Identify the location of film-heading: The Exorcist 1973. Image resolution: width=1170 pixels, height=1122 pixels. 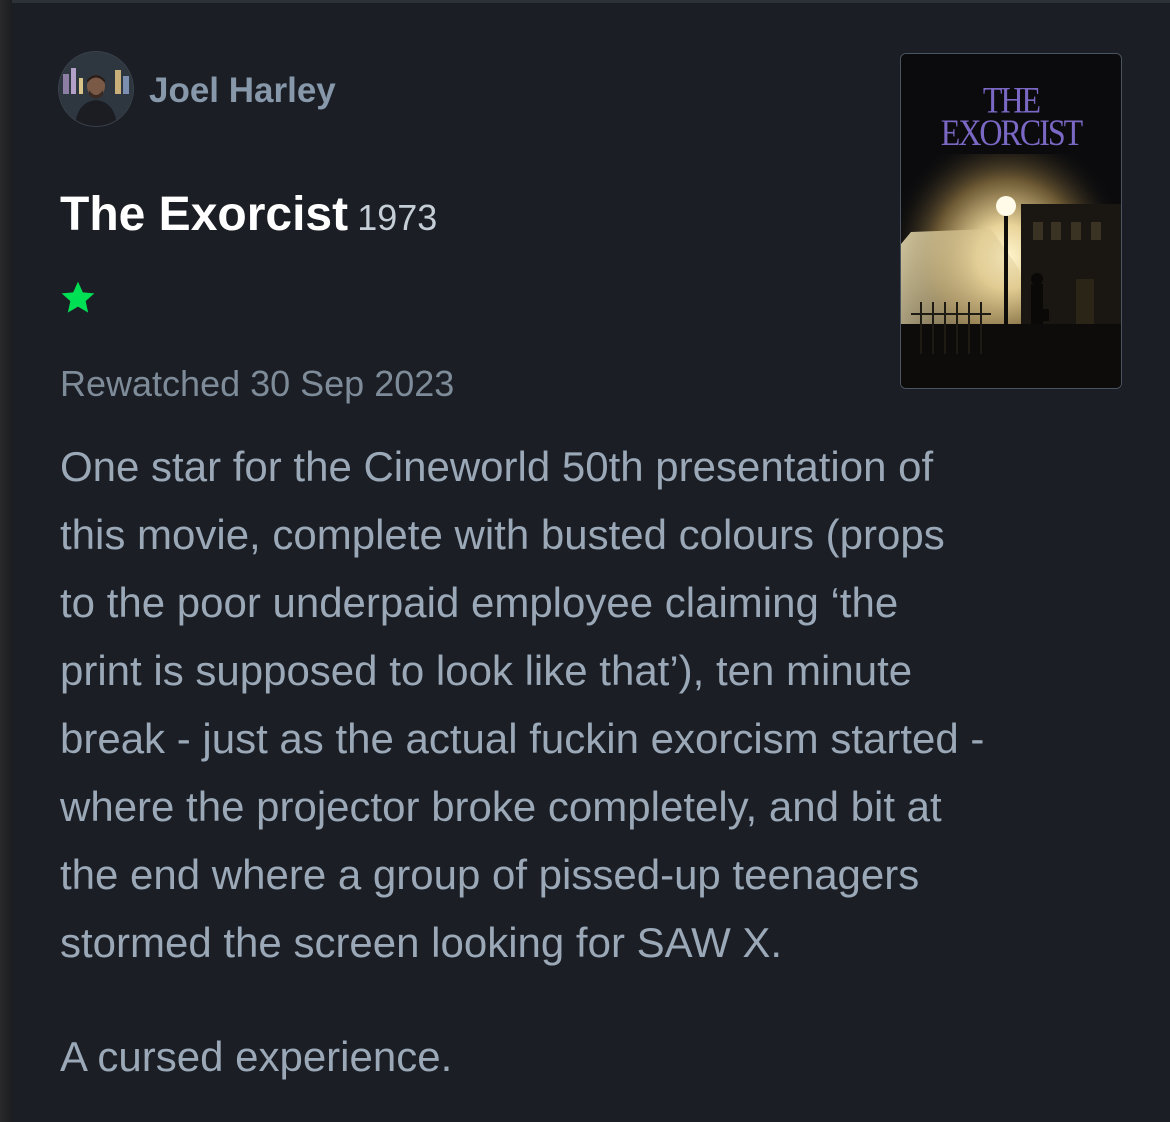
(248, 214).